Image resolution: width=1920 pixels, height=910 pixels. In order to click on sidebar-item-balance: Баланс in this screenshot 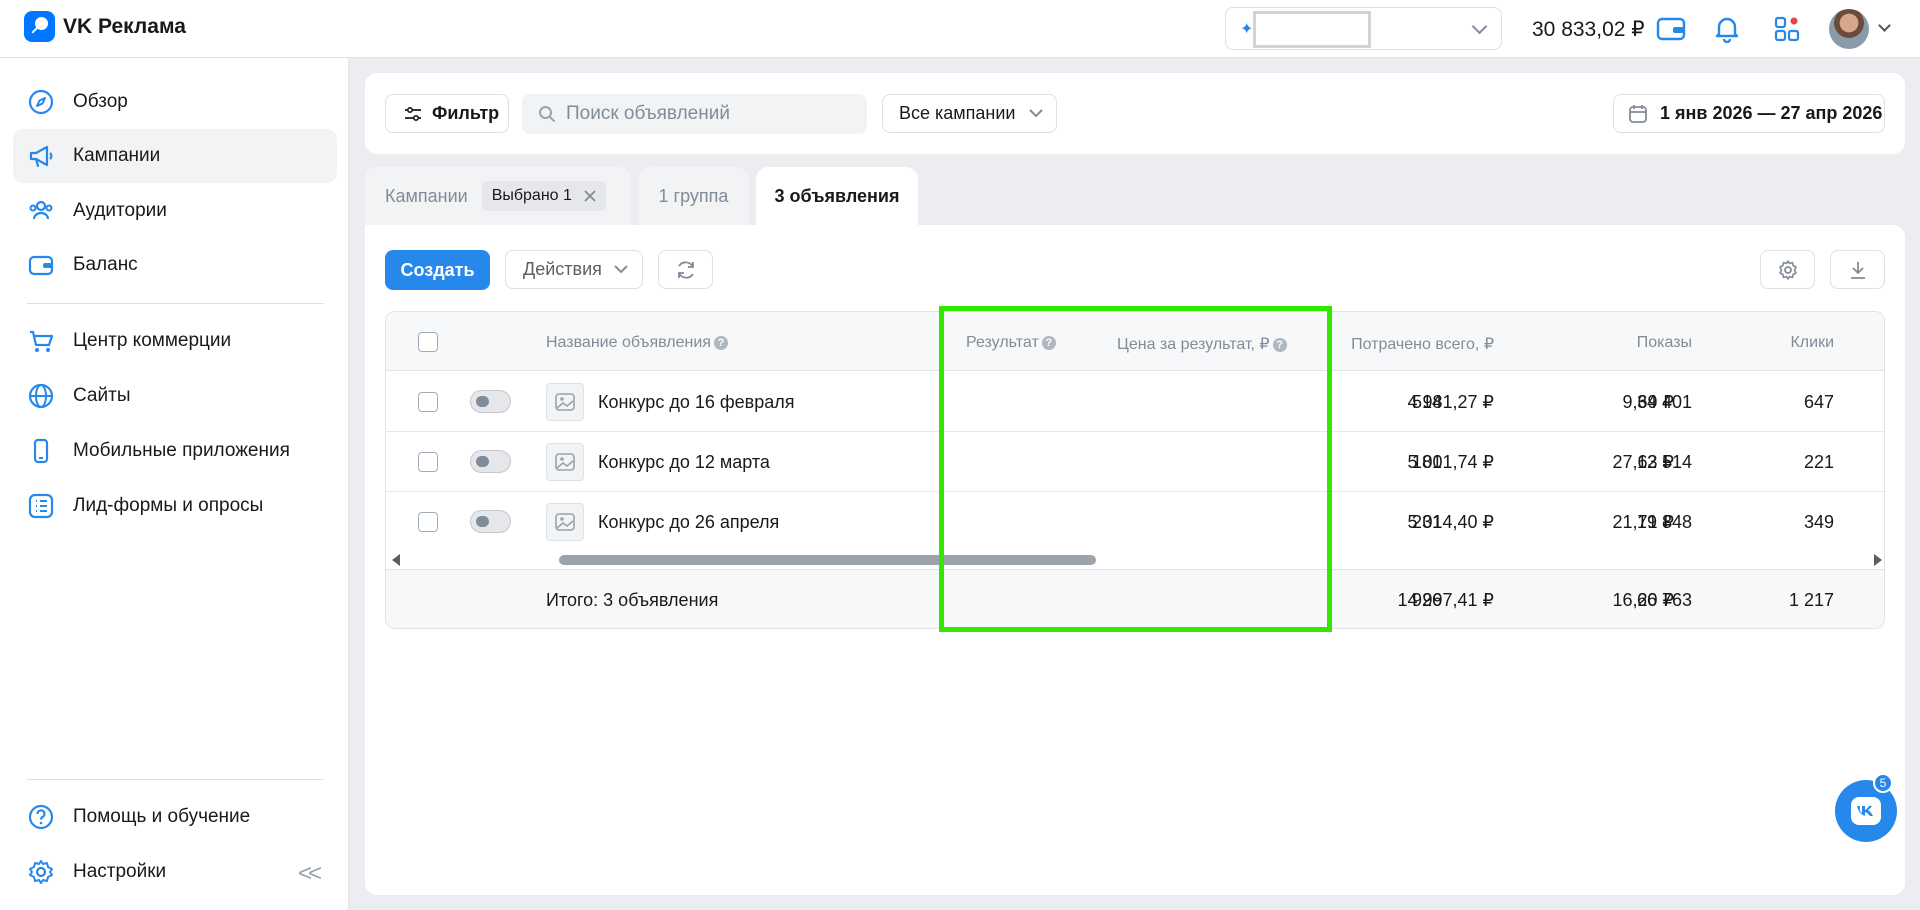, I will do `click(175, 265)`.